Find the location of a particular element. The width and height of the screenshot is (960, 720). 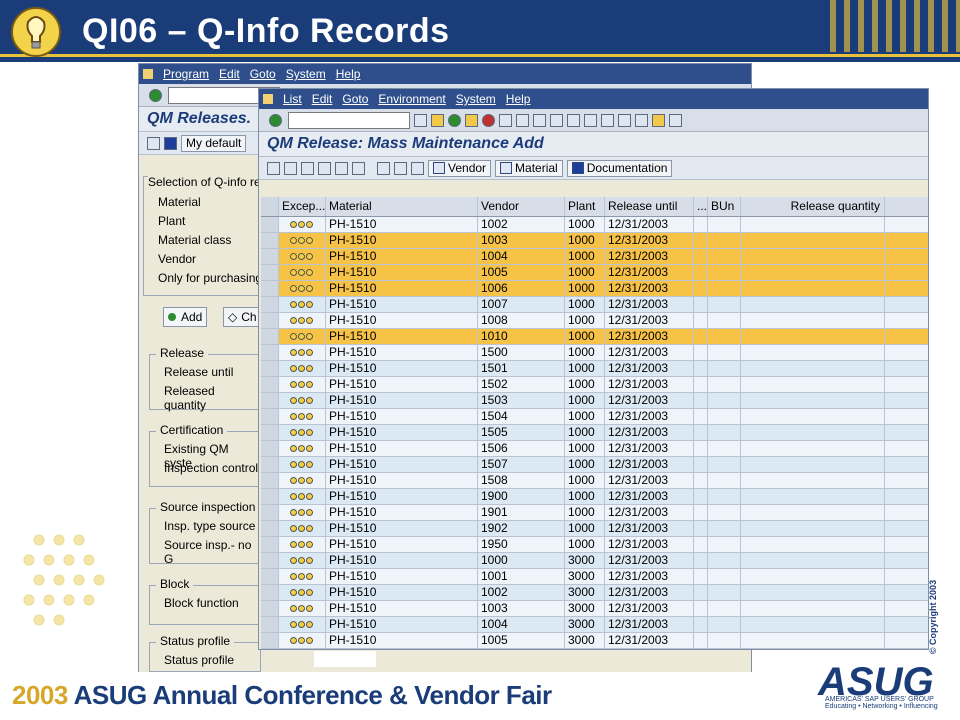

table-row: PH-1510 1507 1000 12/31/2003 is located at coordinates (594, 465).